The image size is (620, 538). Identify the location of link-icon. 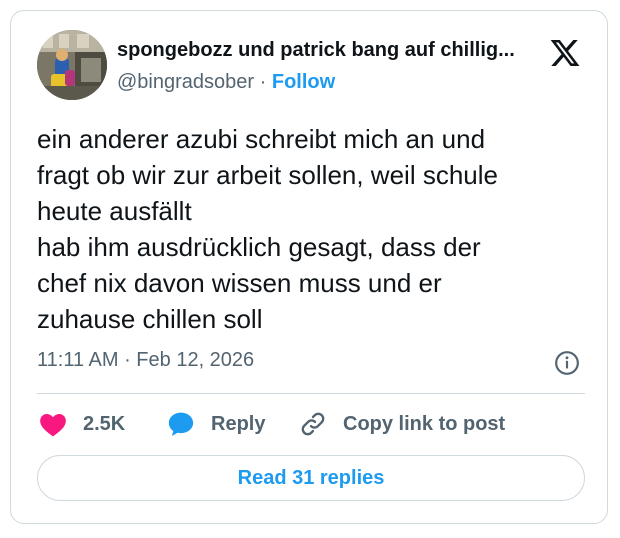
(313, 424).